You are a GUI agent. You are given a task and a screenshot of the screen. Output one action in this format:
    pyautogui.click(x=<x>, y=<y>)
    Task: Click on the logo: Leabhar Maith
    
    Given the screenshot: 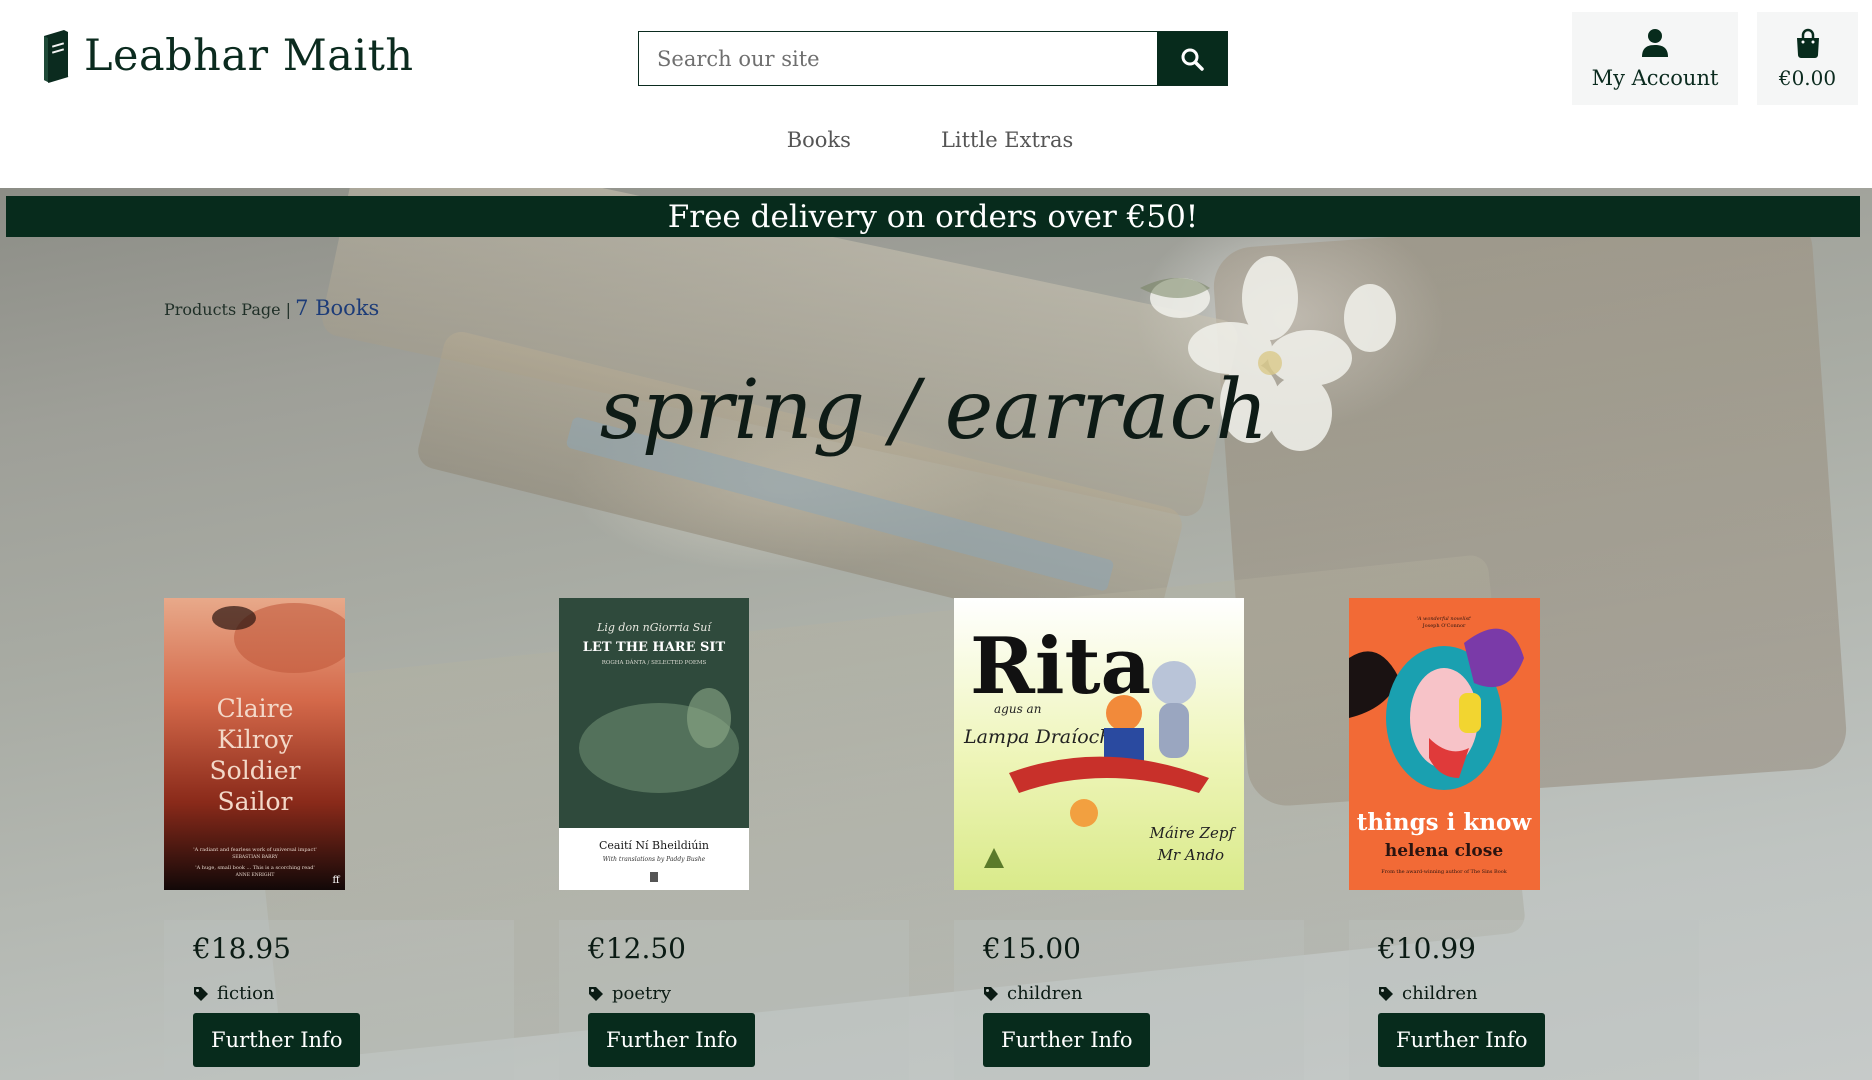 What is the action you would take?
    pyautogui.click(x=227, y=56)
    